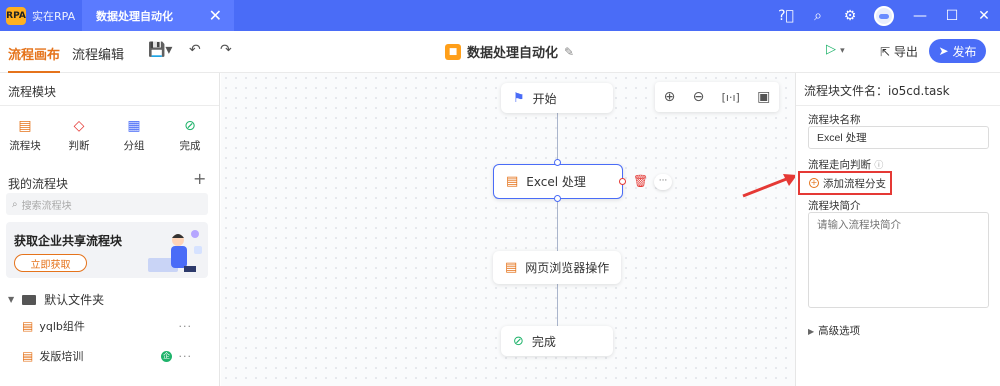  What do you see at coordinates (215, 15) in the screenshot?
I see `tab-close-icon: ✕` at bounding box center [215, 15].